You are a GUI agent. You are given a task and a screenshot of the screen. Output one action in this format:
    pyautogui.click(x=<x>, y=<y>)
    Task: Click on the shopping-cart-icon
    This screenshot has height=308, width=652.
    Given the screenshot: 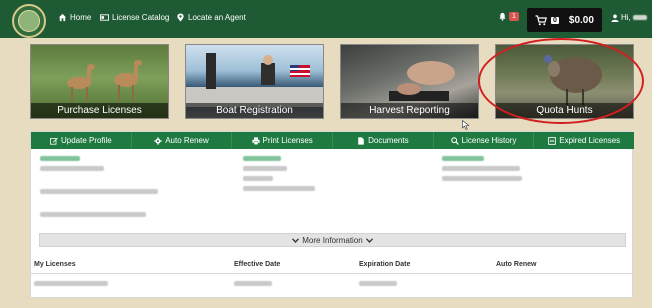 What is the action you would take?
    pyautogui.click(x=541, y=19)
    